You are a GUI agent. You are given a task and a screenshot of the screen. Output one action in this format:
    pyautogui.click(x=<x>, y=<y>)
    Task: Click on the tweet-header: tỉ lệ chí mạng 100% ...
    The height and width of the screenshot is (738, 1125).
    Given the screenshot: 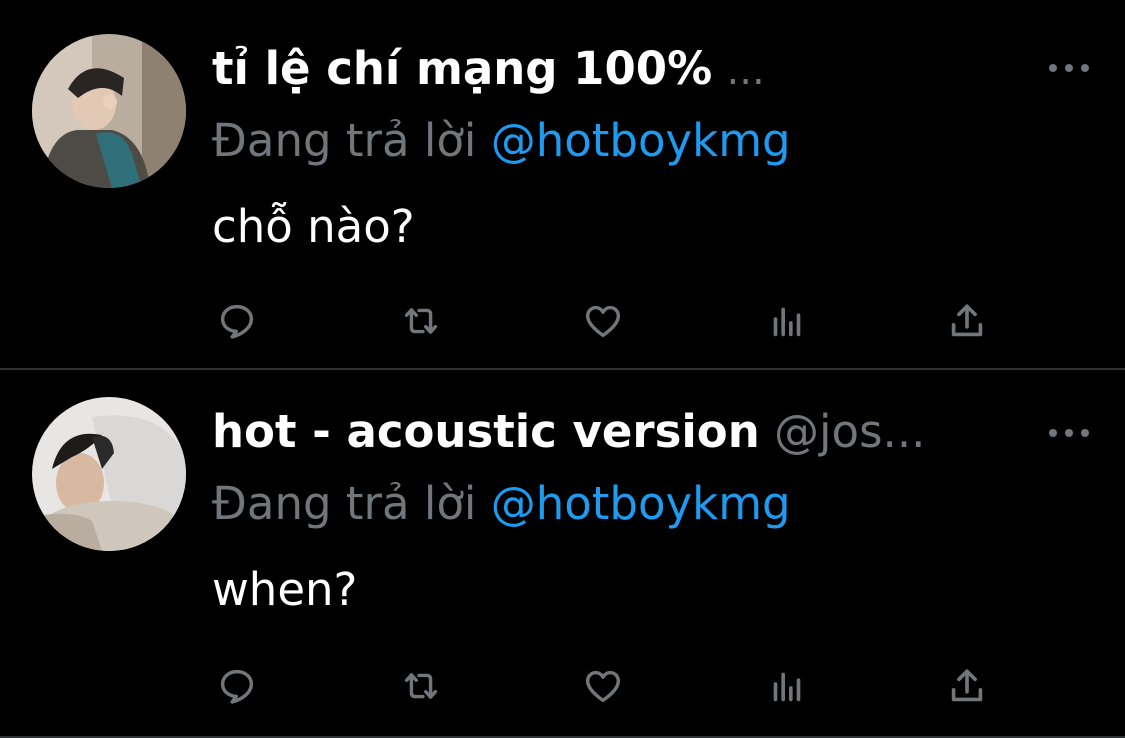 What is the action you would take?
    pyautogui.click(x=613, y=69)
    